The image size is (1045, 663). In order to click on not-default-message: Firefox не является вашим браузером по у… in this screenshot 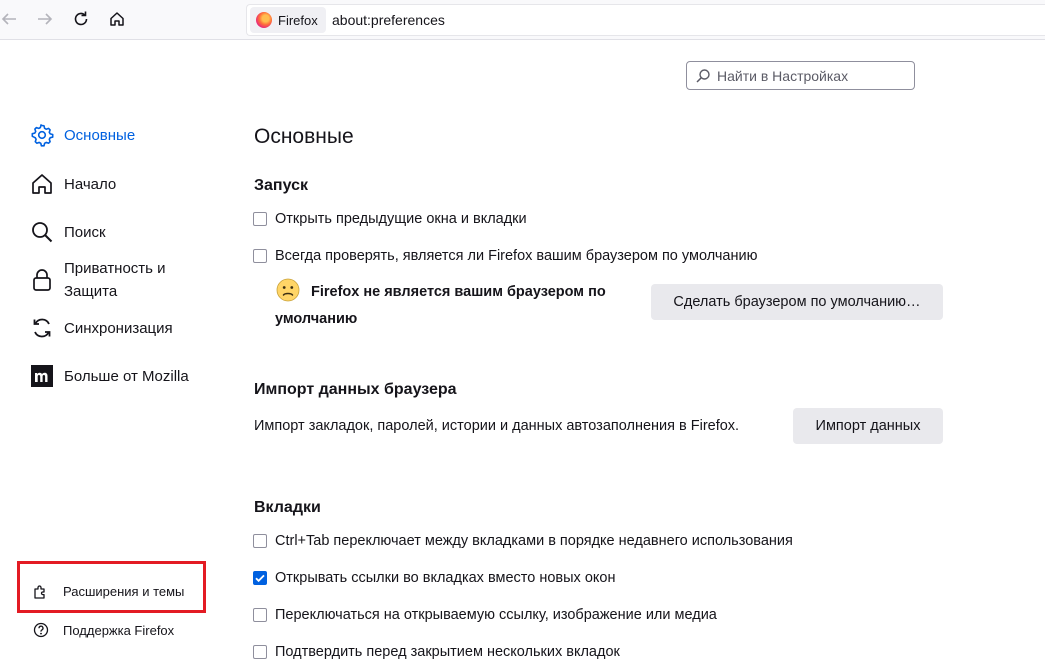, I will do `click(445, 306)`.